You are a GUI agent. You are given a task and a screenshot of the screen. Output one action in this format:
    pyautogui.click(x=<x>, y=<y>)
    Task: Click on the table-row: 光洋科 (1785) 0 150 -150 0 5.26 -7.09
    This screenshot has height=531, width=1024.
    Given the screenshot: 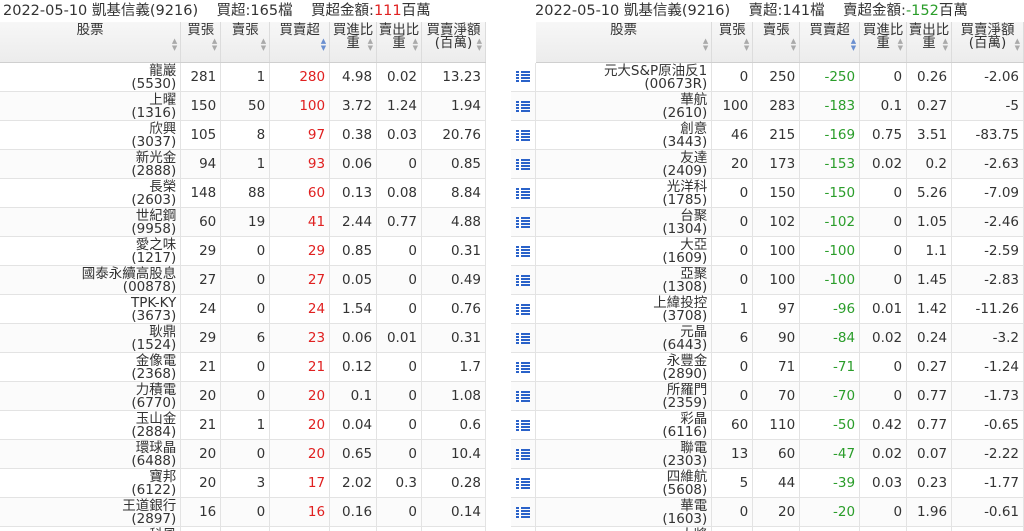 What is the action you would take?
    pyautogui.click(x=767, y=193)
    